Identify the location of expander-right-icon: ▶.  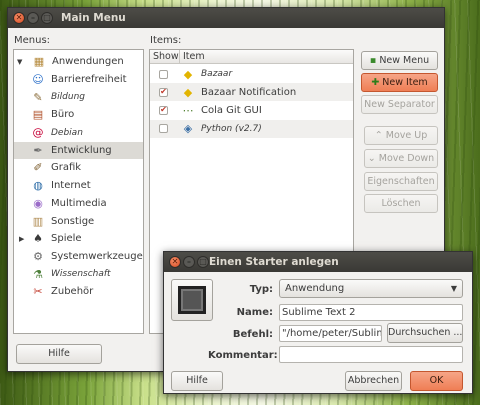
(24, 239).